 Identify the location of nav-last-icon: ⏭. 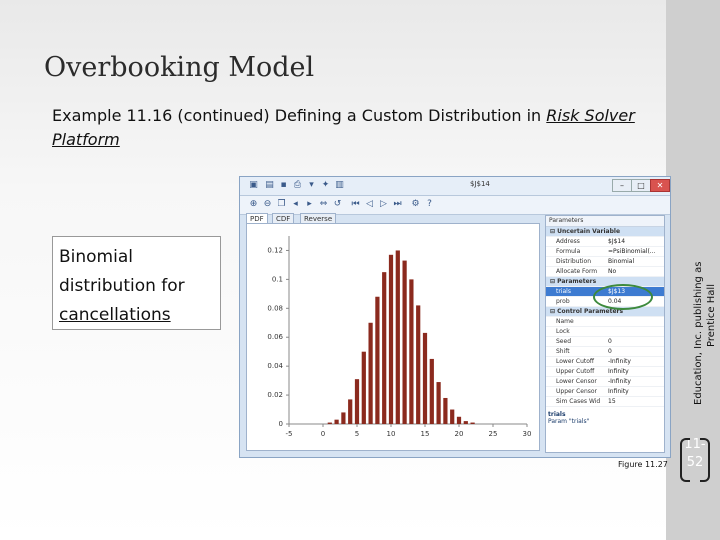
(397, 204).